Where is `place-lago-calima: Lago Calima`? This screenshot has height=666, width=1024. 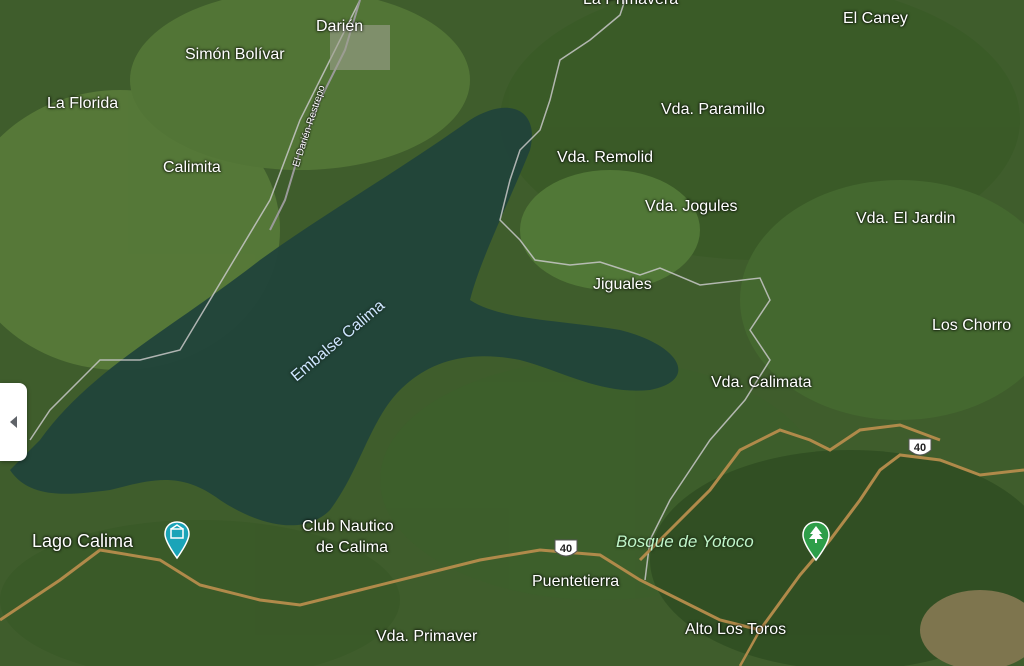
place-lago-calima: Lago Calima is located at coordinates (82, 541).